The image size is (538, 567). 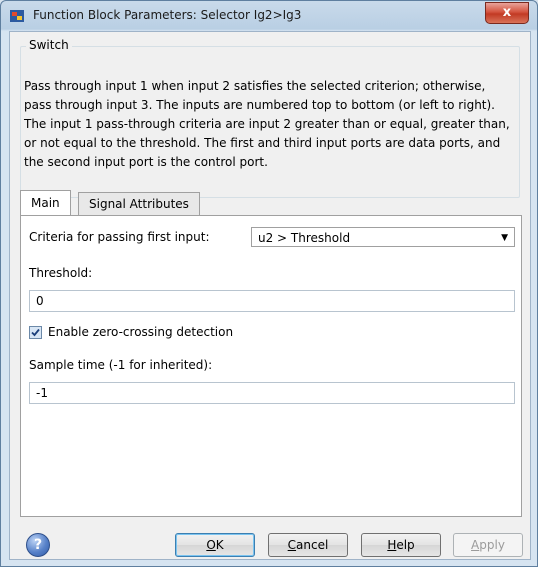 I want to click on check-icon, so click(x=35, y=332).